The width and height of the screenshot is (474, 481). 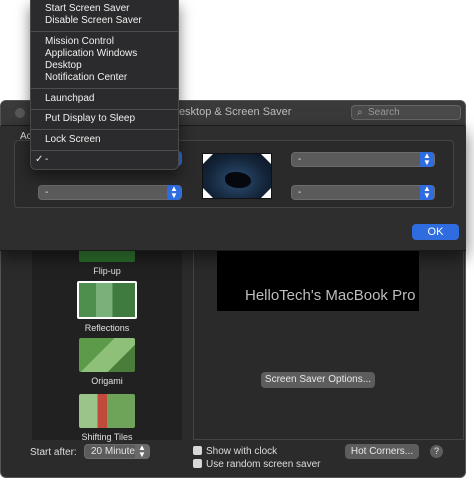 What do you see at coordinates (87, 8) in the screenshot?
I see `menu-item-start-screen-saver: Start Screen Saver` at bounding box center [87, 8].